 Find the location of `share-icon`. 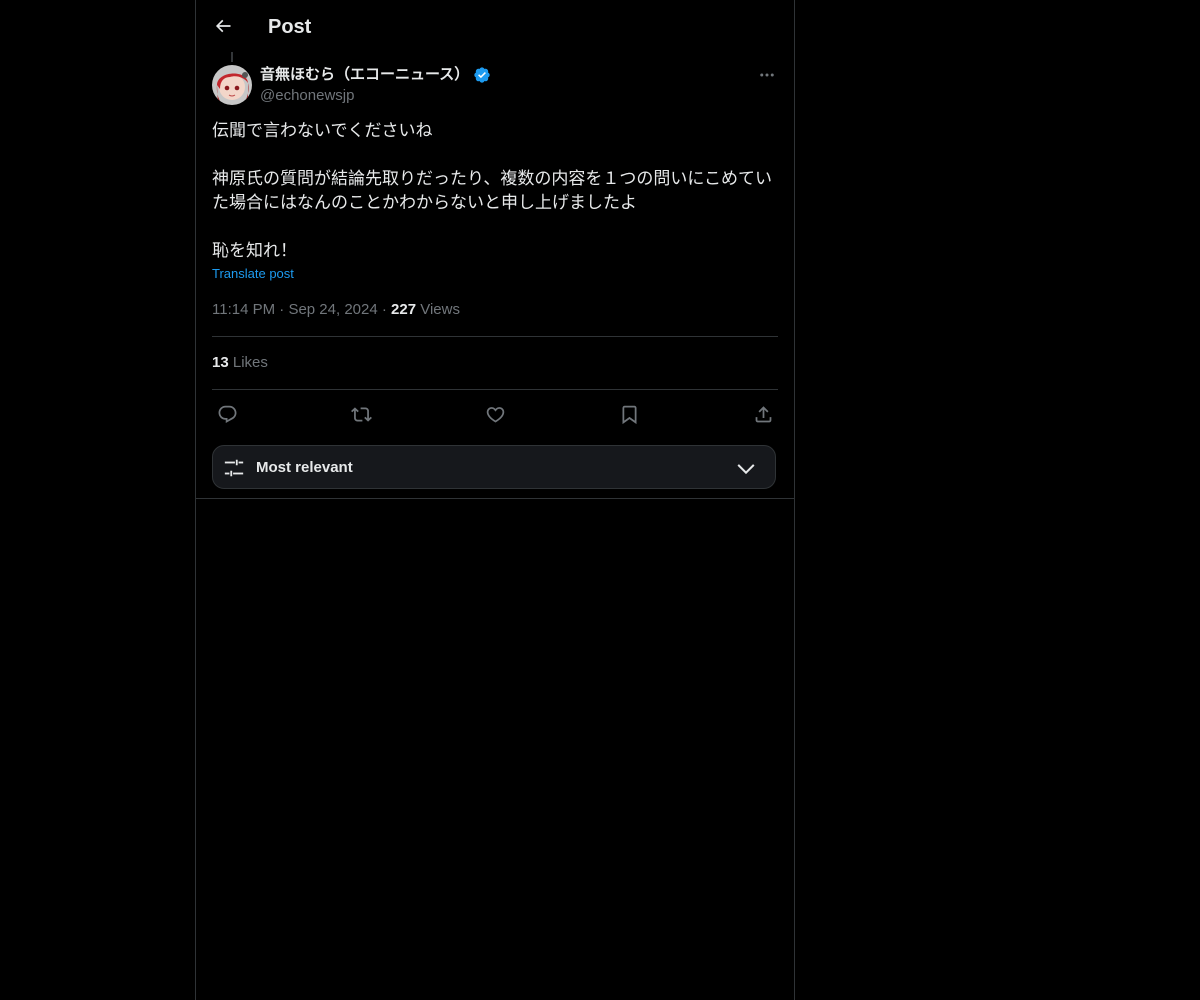

share-icon is located at coordinates (763, 413).